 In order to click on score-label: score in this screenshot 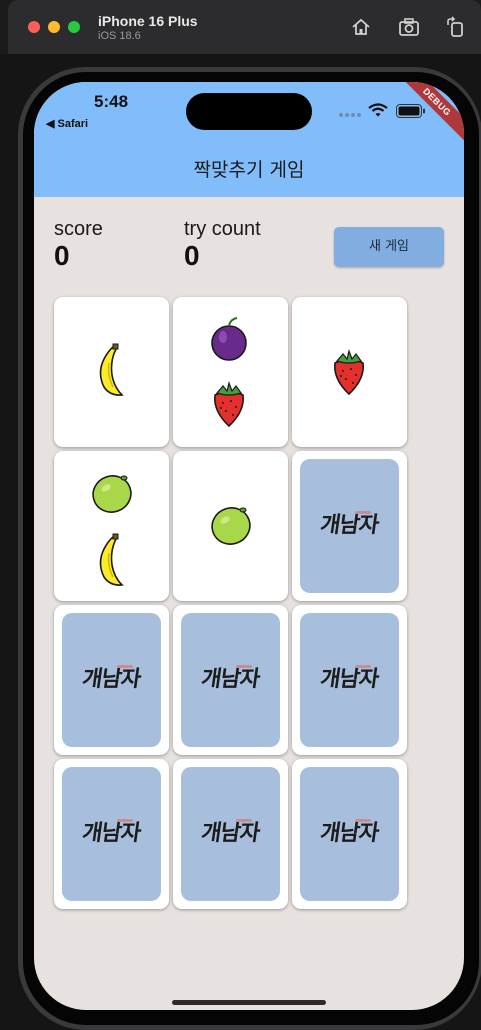, I will do `click(78, 229)`.